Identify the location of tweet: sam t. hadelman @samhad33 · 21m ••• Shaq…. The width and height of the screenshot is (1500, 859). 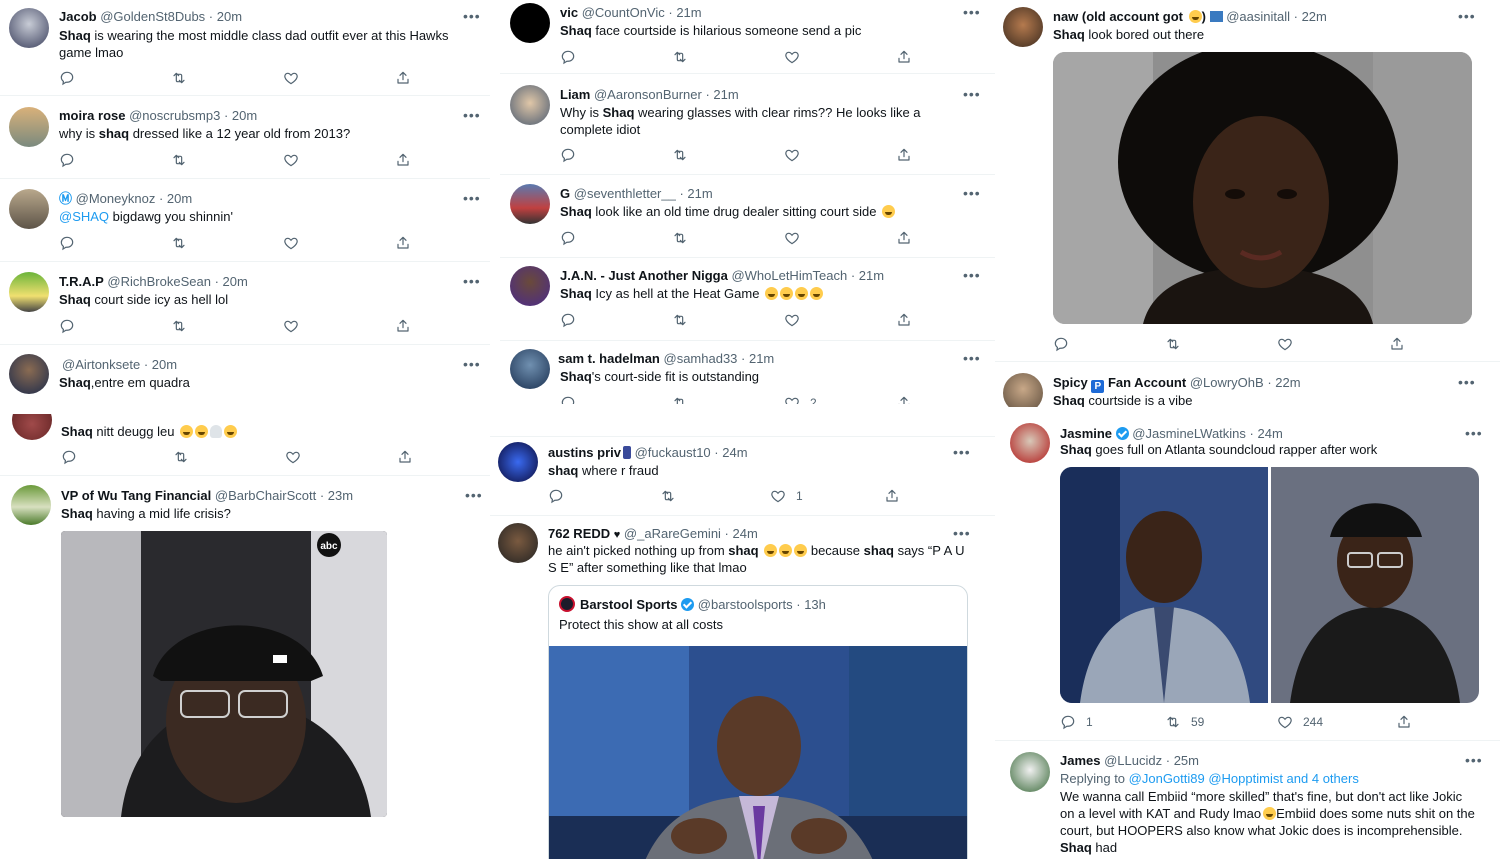
(750, 373).